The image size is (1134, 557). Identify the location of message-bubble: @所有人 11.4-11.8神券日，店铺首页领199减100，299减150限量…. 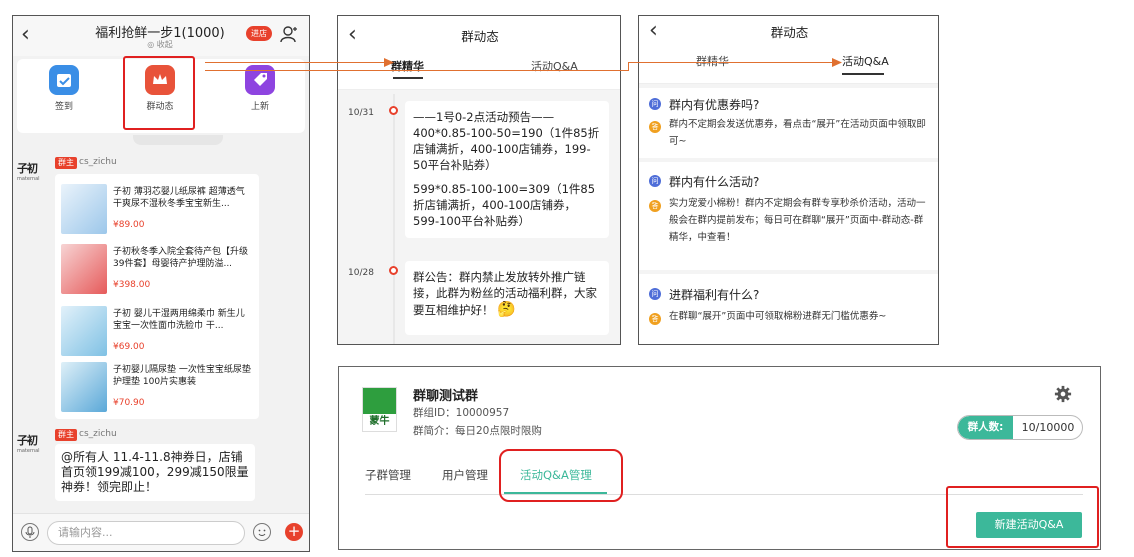
(155, 472).